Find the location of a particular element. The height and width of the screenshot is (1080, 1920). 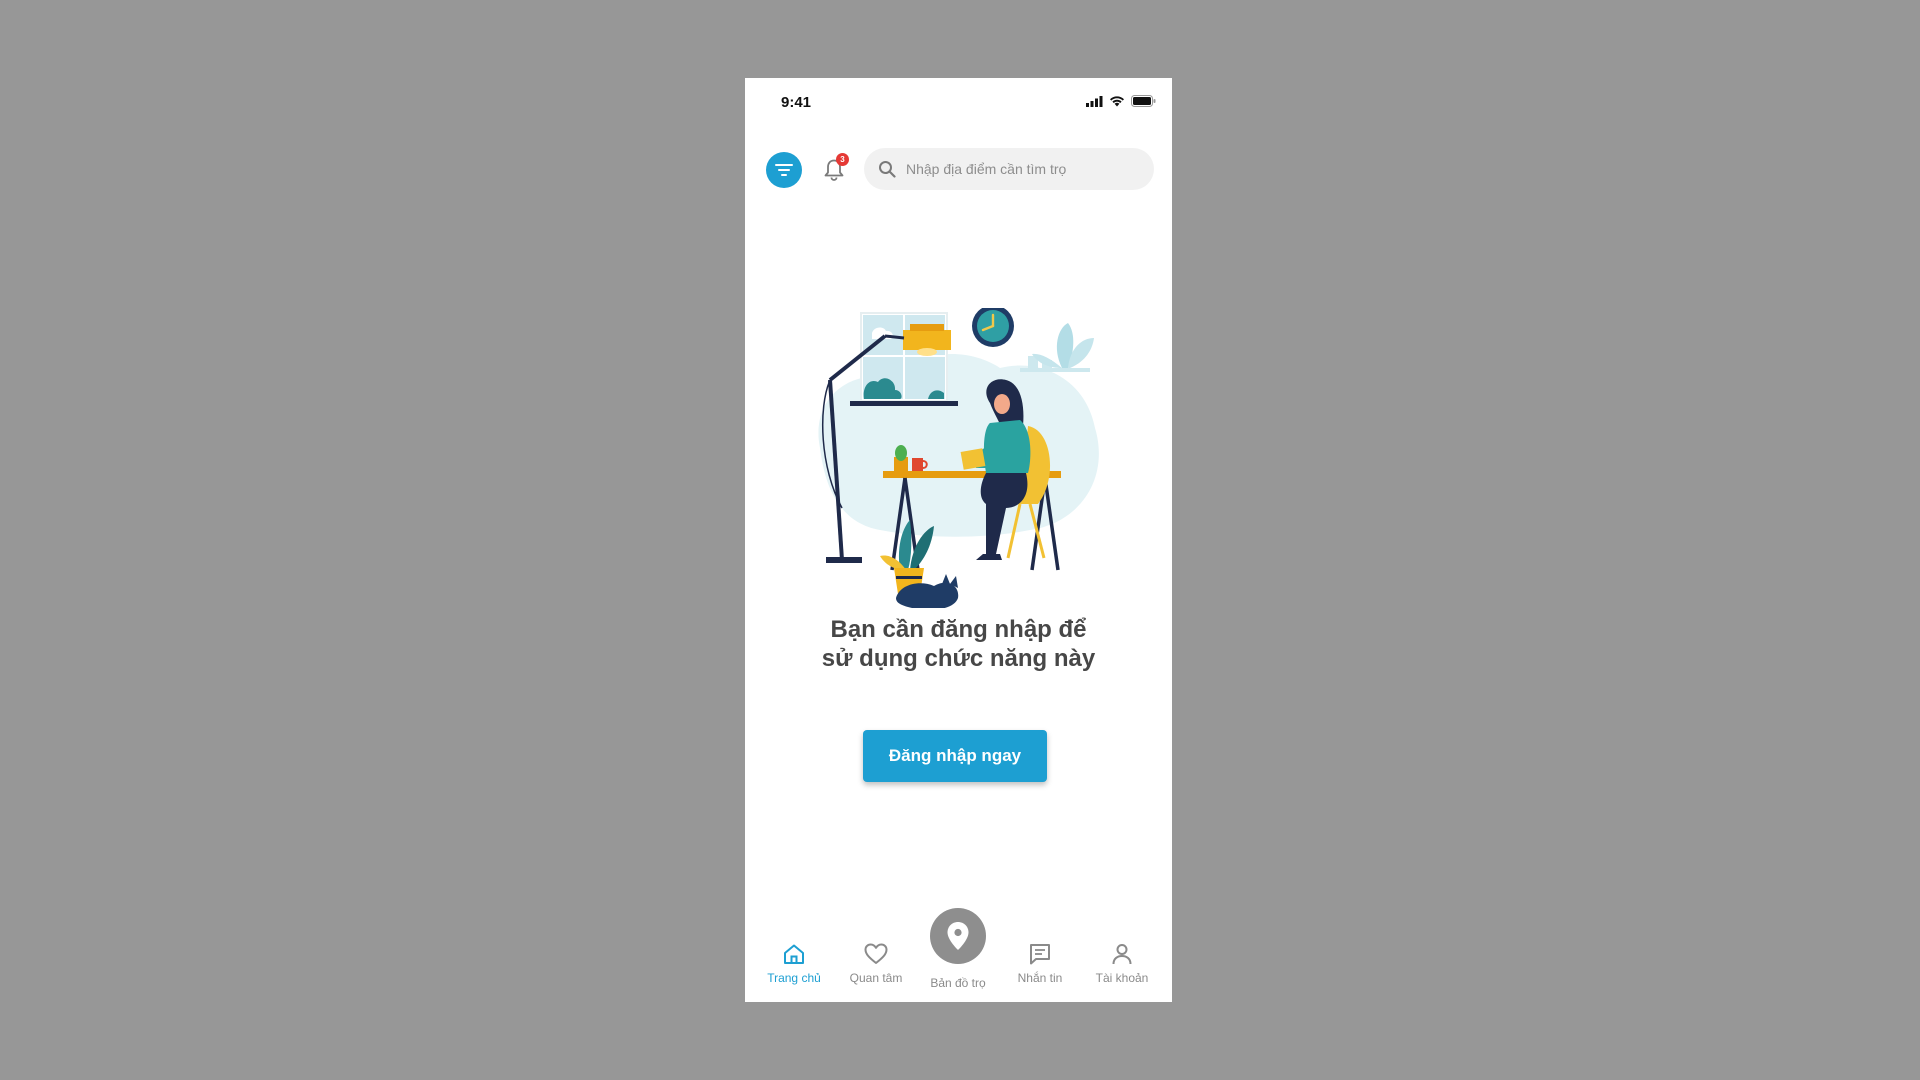

search-input is located at coordinates (1026, 169).